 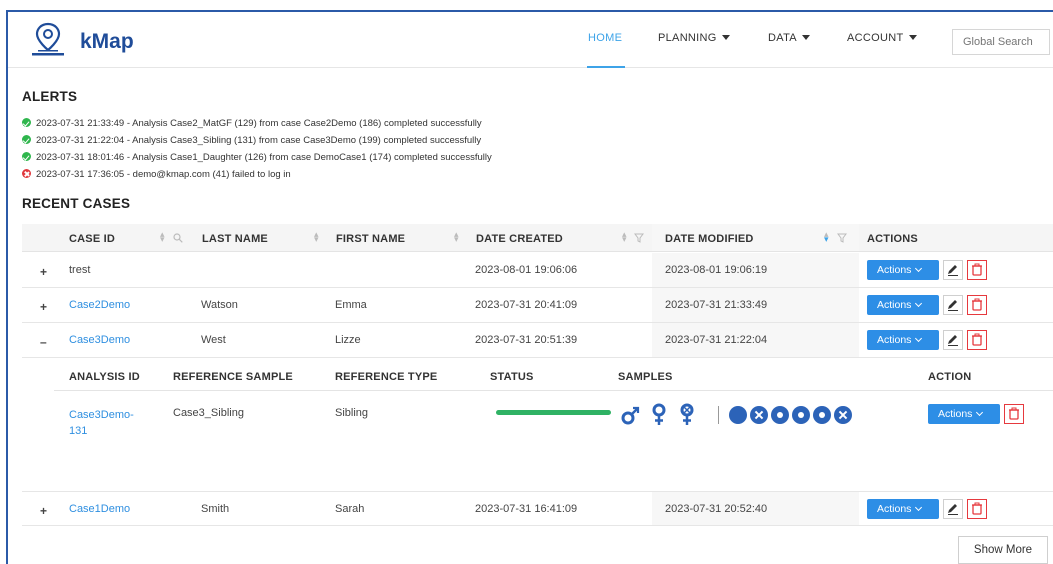 I want to click on first-name: Emma, so click(x=351, y=305).